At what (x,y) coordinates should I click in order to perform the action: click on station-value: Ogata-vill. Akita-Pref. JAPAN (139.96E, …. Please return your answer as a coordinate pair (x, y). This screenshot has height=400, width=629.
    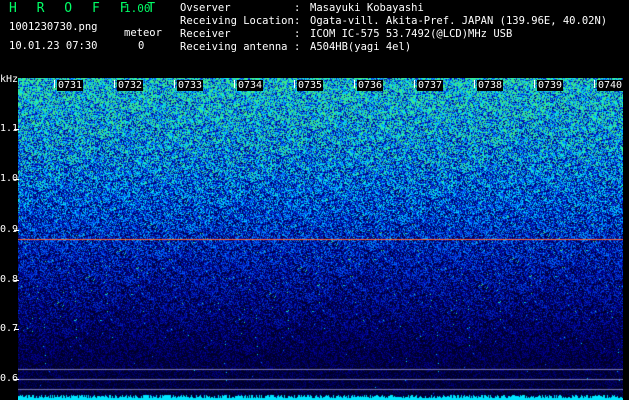
    Looking at the image, I should click on (459, 21).